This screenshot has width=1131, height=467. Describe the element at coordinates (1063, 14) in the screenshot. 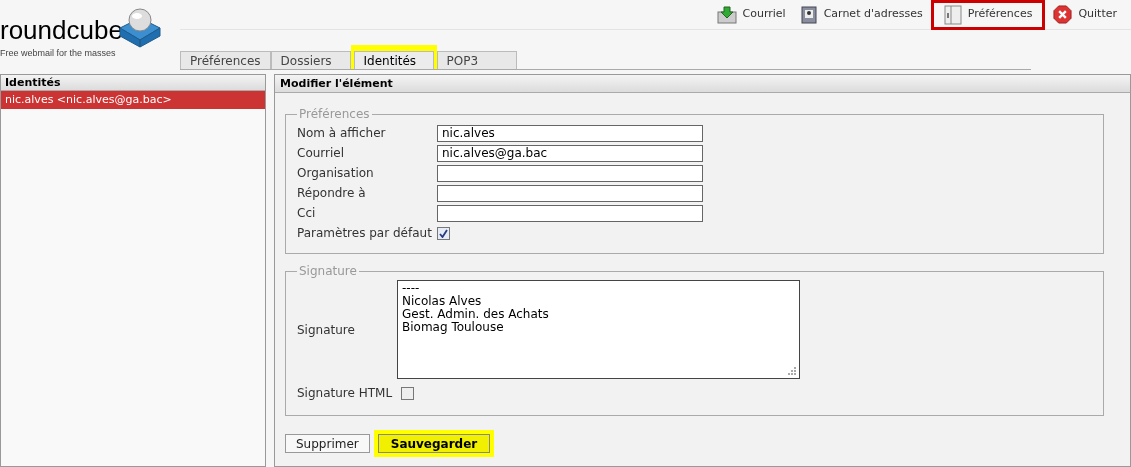

I see `close-icon` at that location.